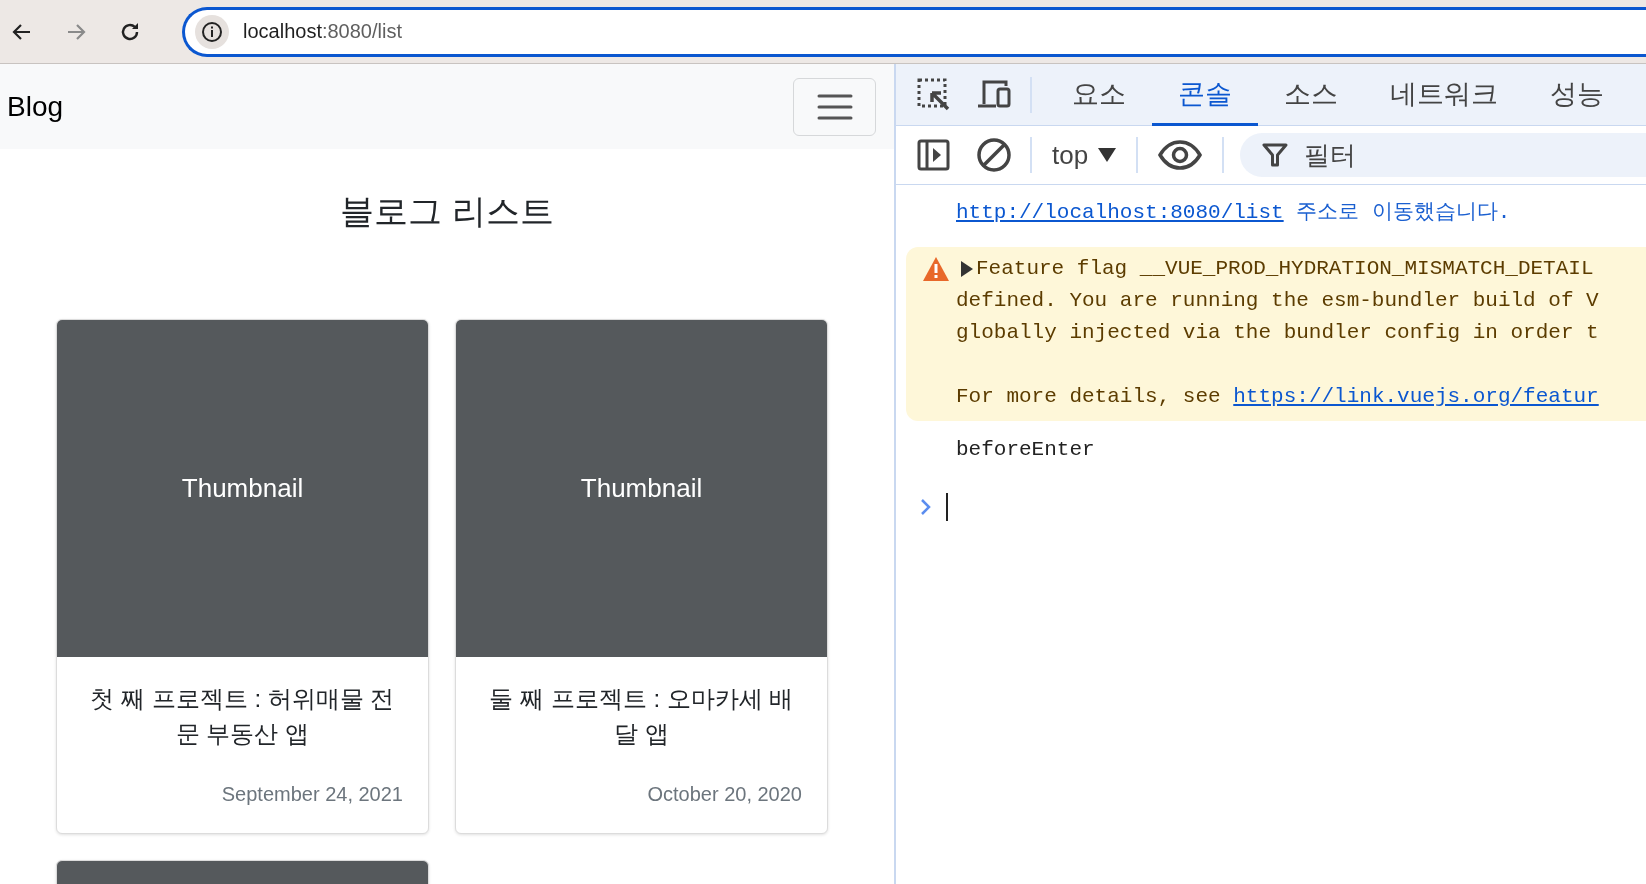 This screenshot has height=884, width=1646. What do you see at coordinates (1025, 449) in the screenshot?
I see `log-message: beforeEnter` at bounding box center [1025, 449].